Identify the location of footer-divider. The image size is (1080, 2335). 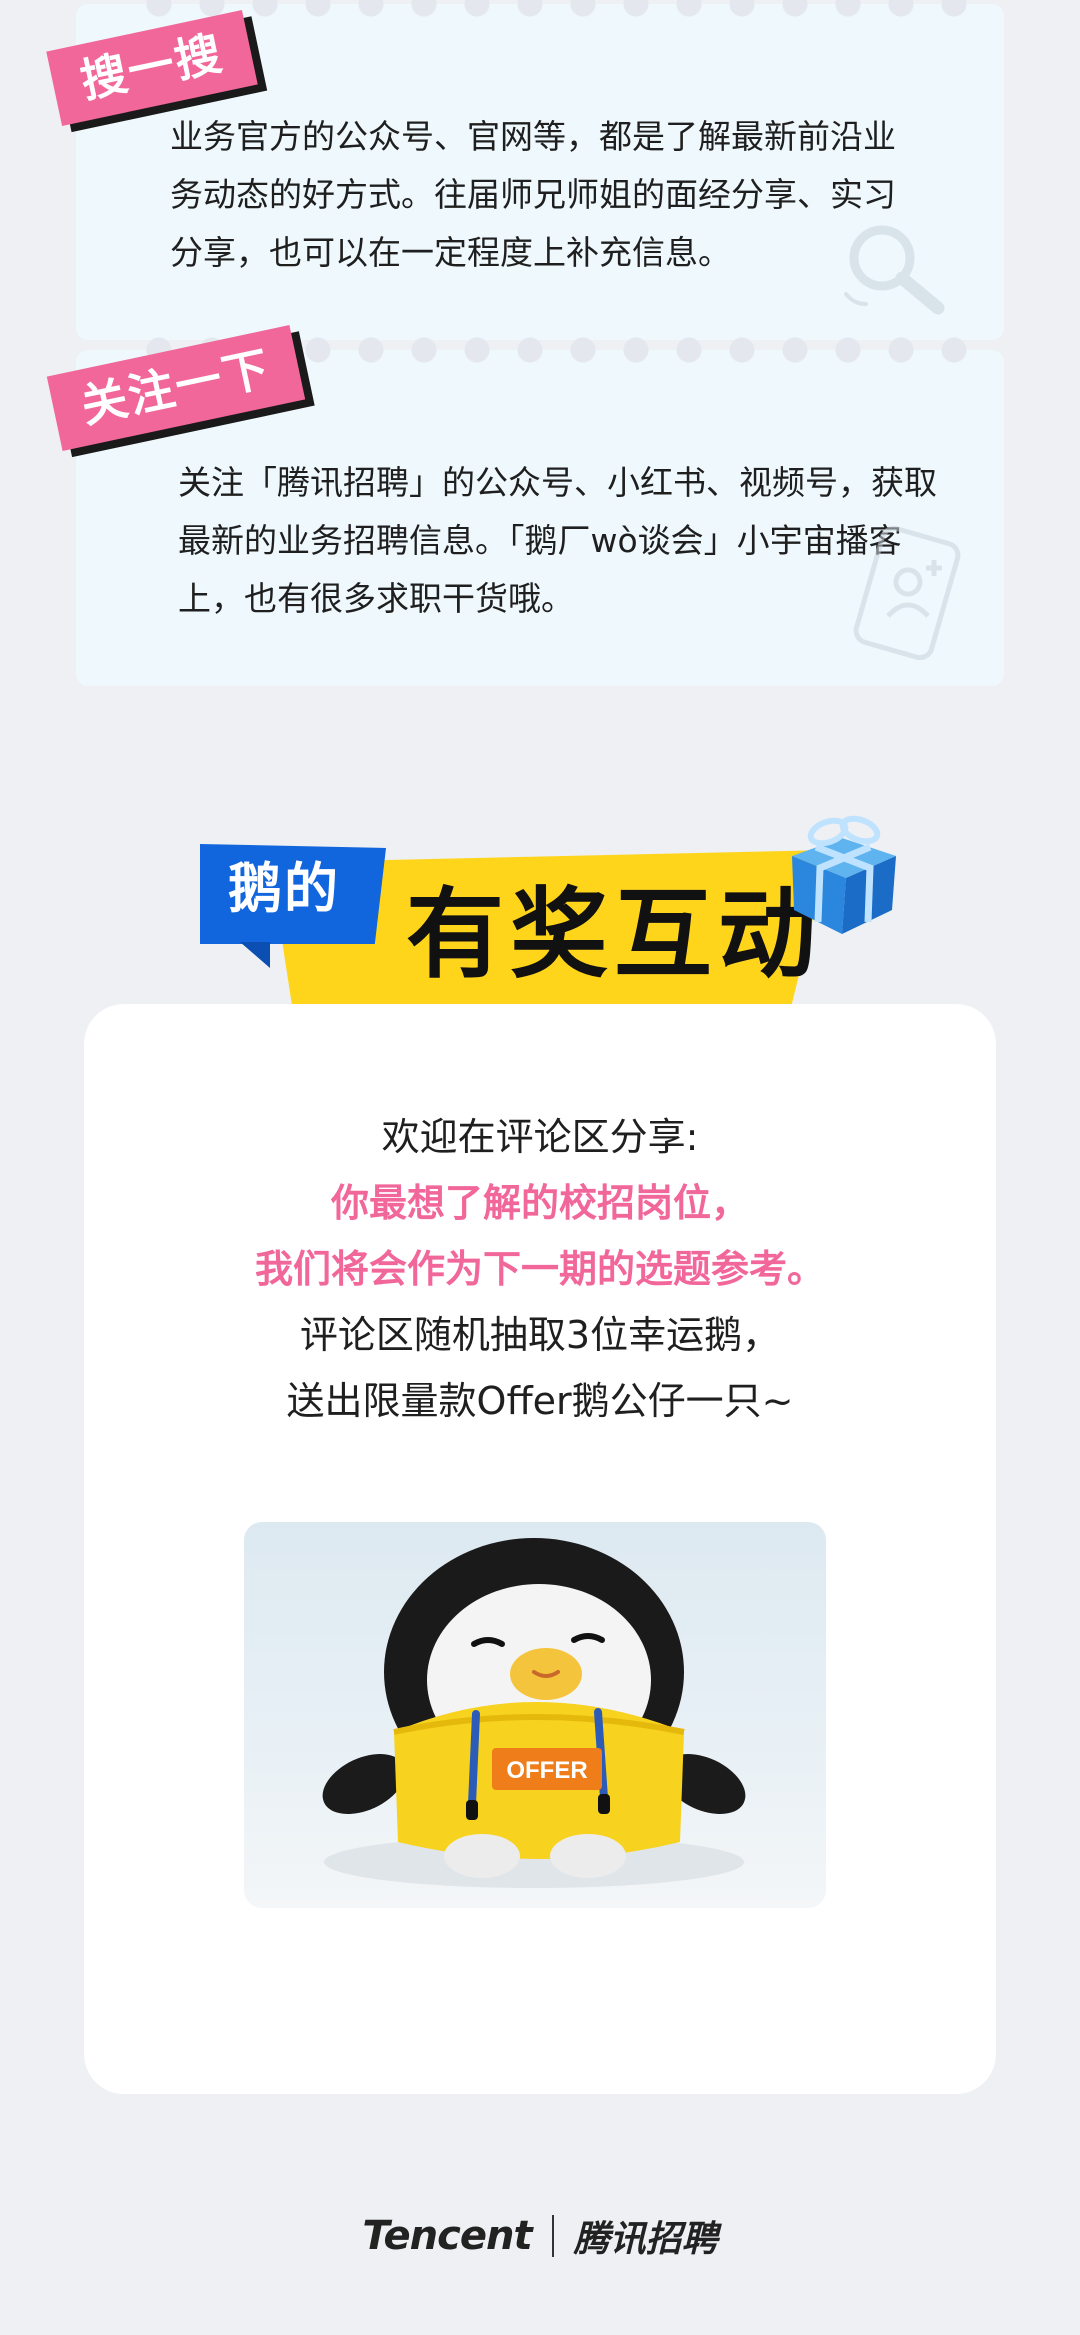
(552, 2236).